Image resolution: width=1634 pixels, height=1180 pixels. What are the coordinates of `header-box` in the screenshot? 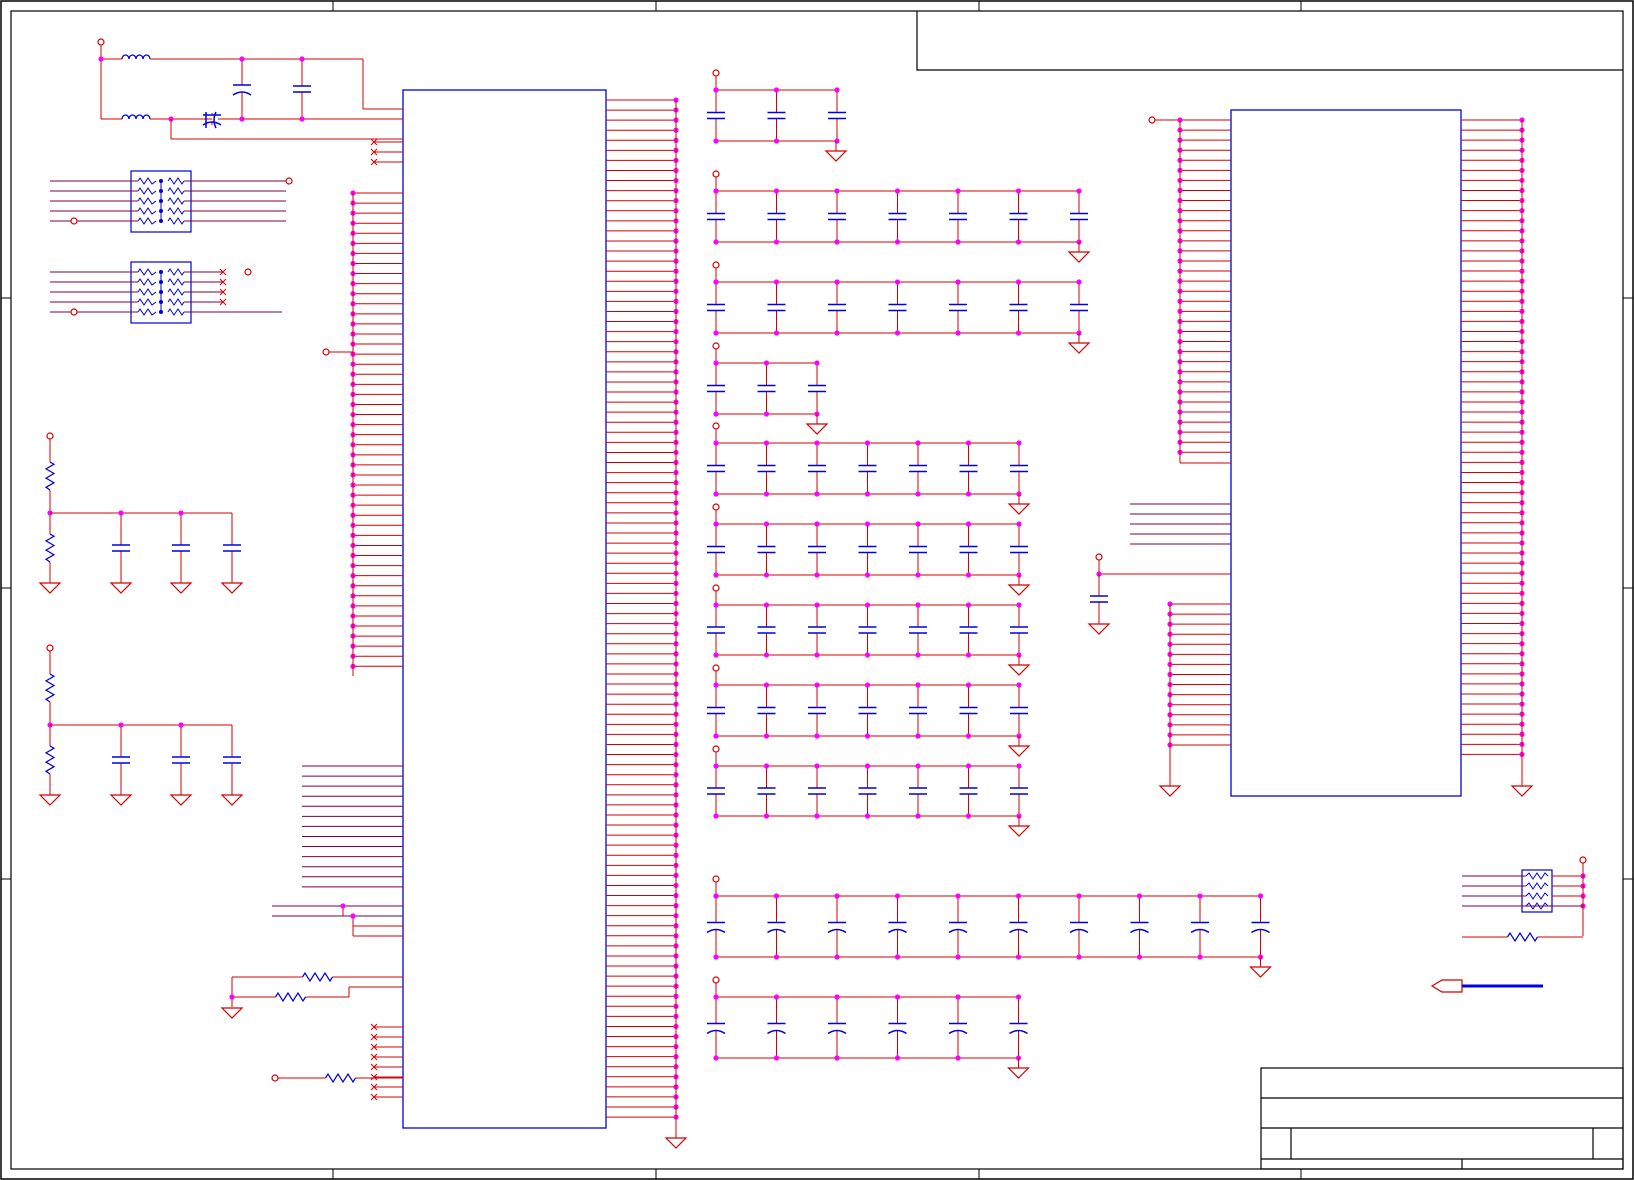 It's located at (1269, 41).